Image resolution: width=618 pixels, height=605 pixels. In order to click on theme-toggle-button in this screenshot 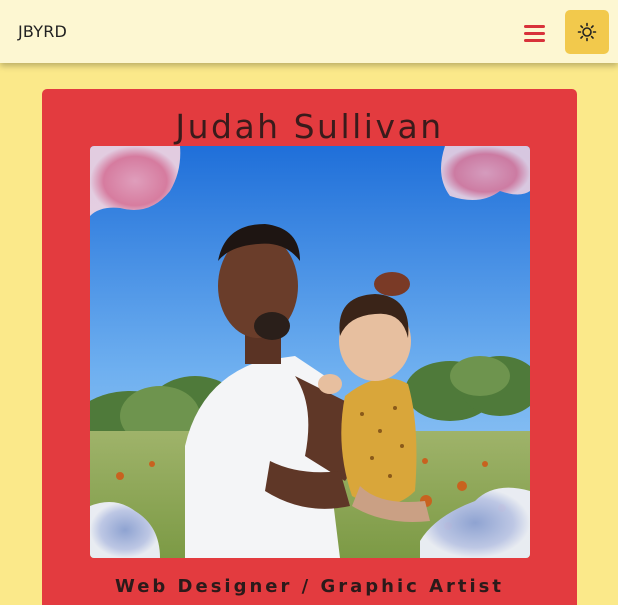, I will do `click(587, 32)`.